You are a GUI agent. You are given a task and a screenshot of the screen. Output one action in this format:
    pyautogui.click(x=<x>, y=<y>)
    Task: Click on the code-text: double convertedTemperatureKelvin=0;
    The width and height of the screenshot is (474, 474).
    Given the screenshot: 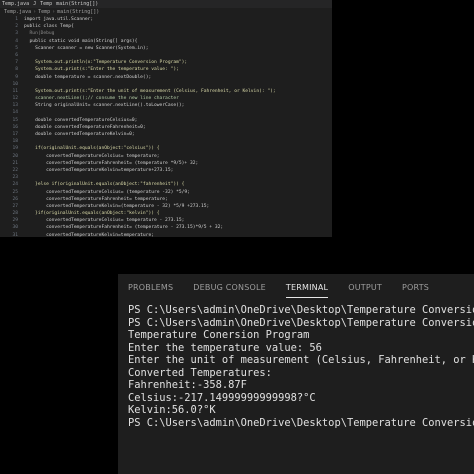 What is the action you would take?
    pyautogui.click(x=79, y=134)
    